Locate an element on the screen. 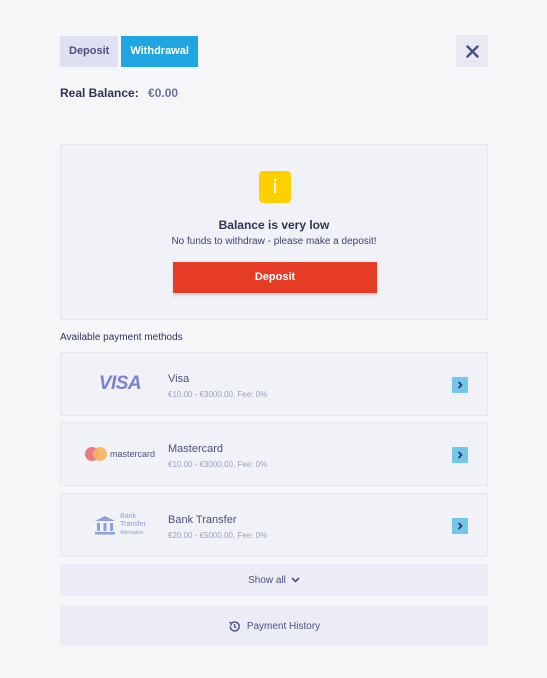 The width and height of the screenshot is (547, 678). payment-method-name: Mastercard is located at coordinates (196, 449).